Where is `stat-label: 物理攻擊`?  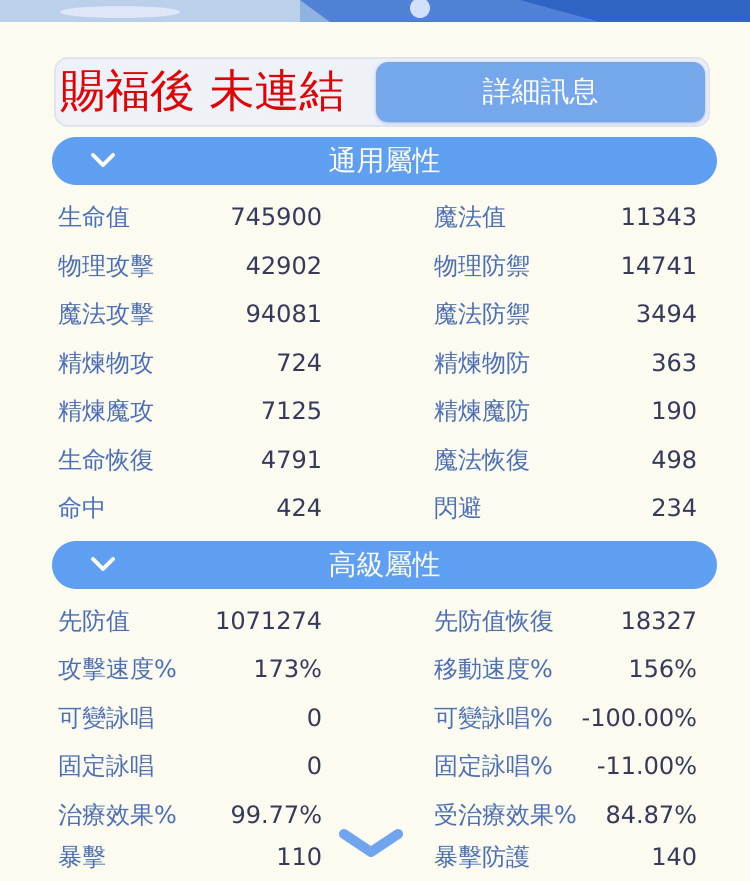 stat-label: 物理攻擊 is located at coordinates (106, 266).